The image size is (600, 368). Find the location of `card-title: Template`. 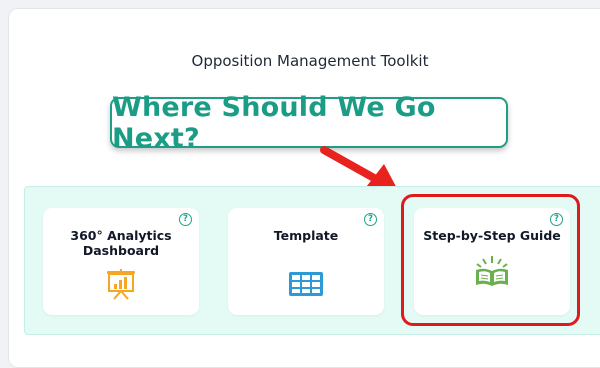

card-title: Template is located at coordinates (306, 235).